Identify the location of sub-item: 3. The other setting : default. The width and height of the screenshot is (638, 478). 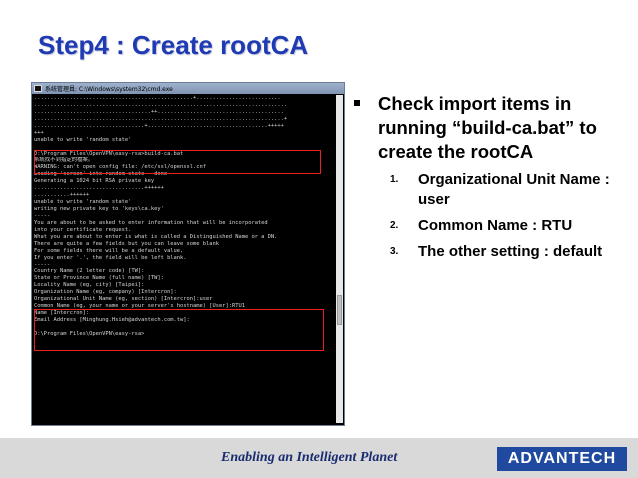
(505, 252).